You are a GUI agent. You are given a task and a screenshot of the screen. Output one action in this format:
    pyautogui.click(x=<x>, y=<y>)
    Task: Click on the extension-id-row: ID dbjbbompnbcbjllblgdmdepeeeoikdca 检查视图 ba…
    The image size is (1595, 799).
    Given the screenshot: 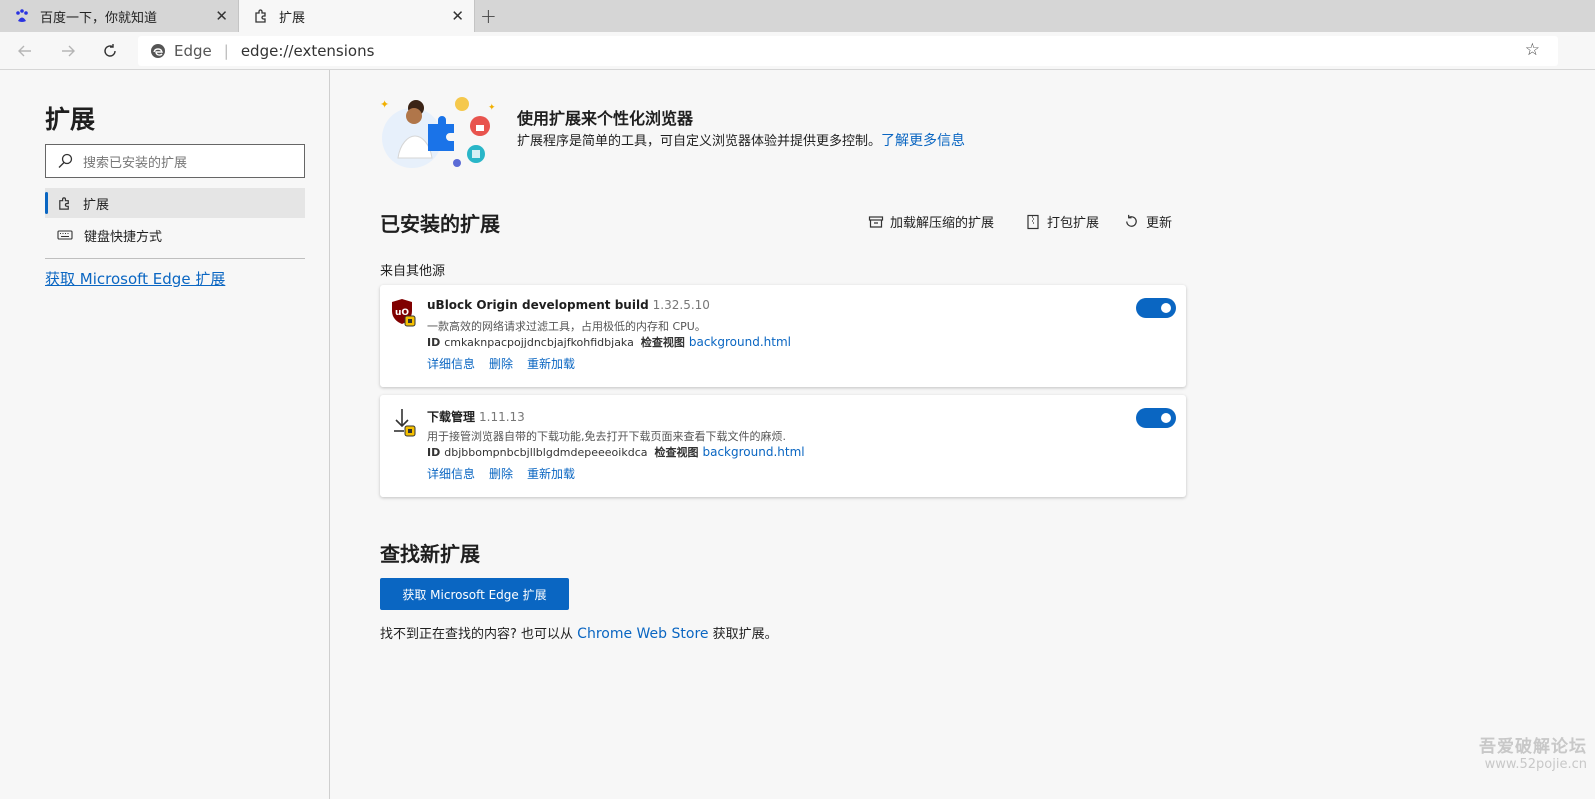 What is the action you would take?
    pyautogui.click(x=616, y=452)
    